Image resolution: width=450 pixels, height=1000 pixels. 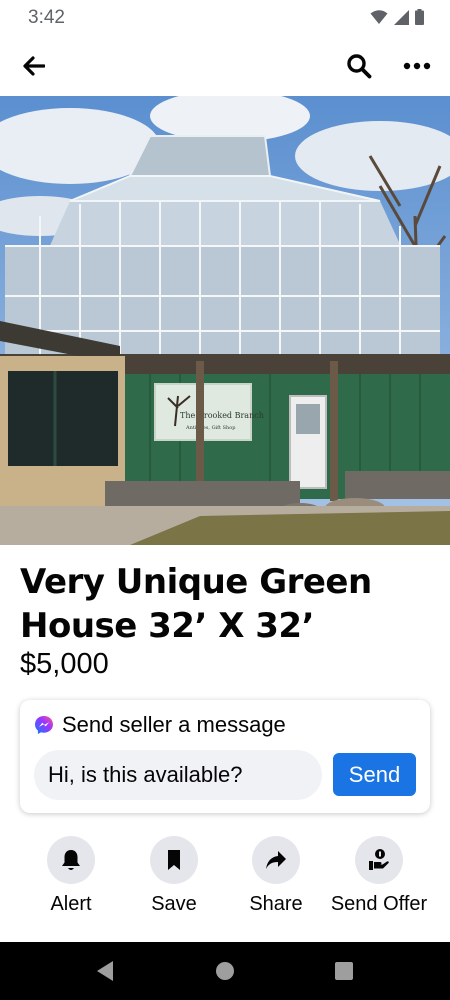 I want to click on send-offer-button: Send Offer, so click(x=379, y=876).